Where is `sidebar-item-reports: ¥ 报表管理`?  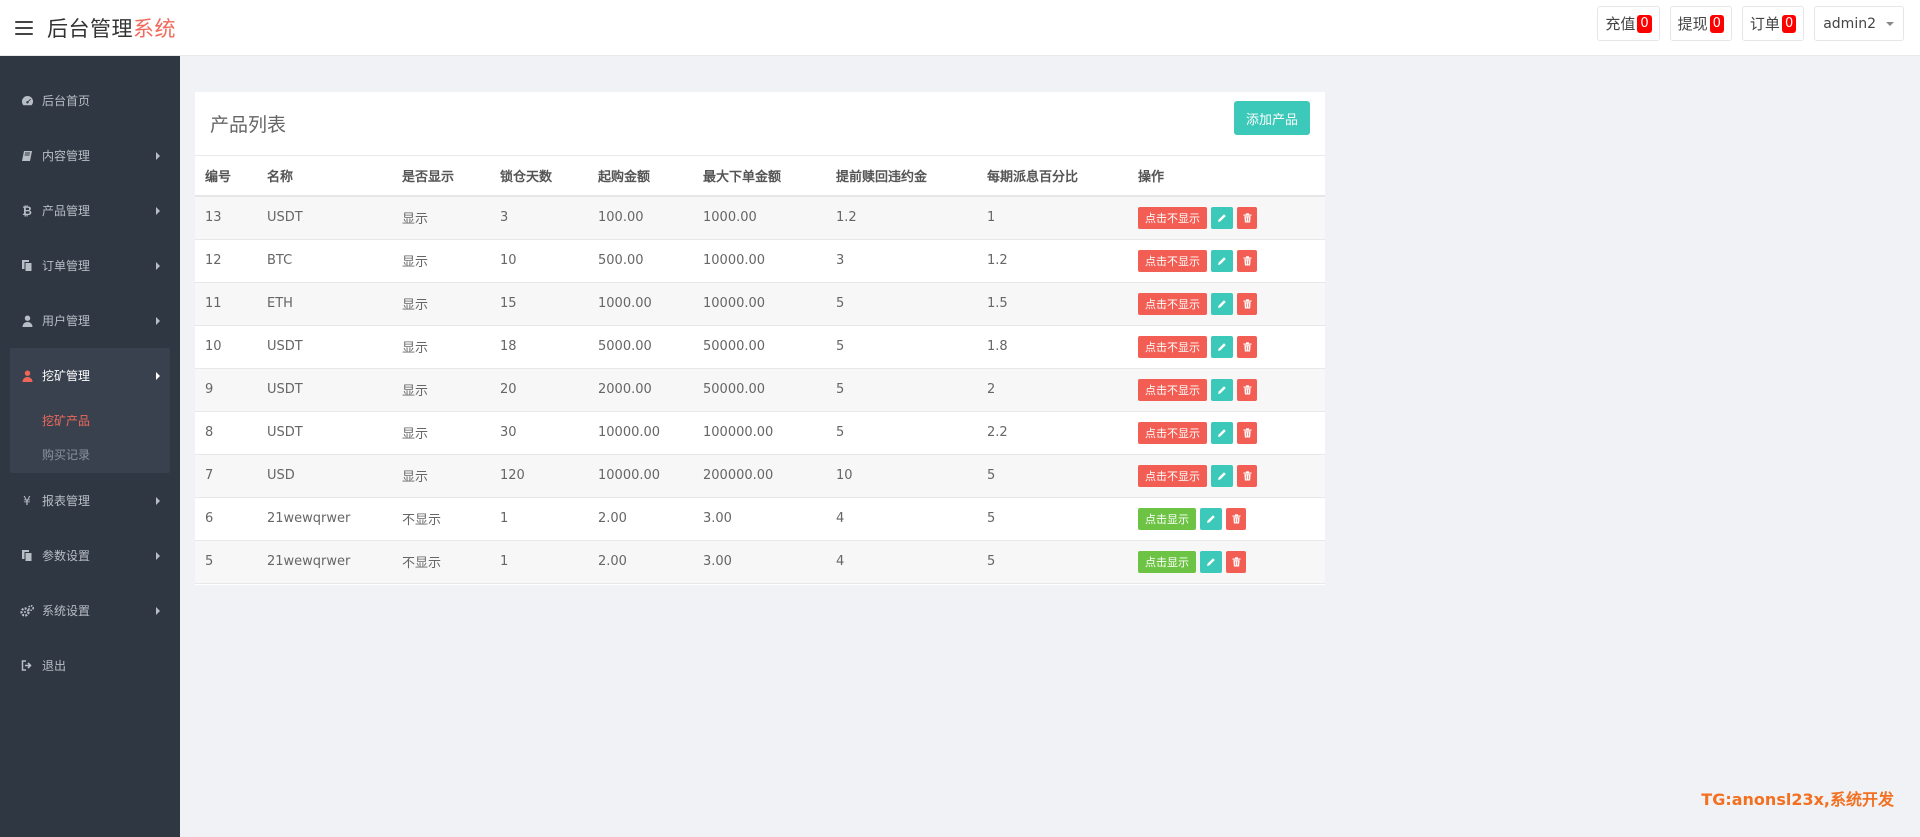
sidebar-item-reports: ¥ 报表管理 is located at coordinates (90, 500).